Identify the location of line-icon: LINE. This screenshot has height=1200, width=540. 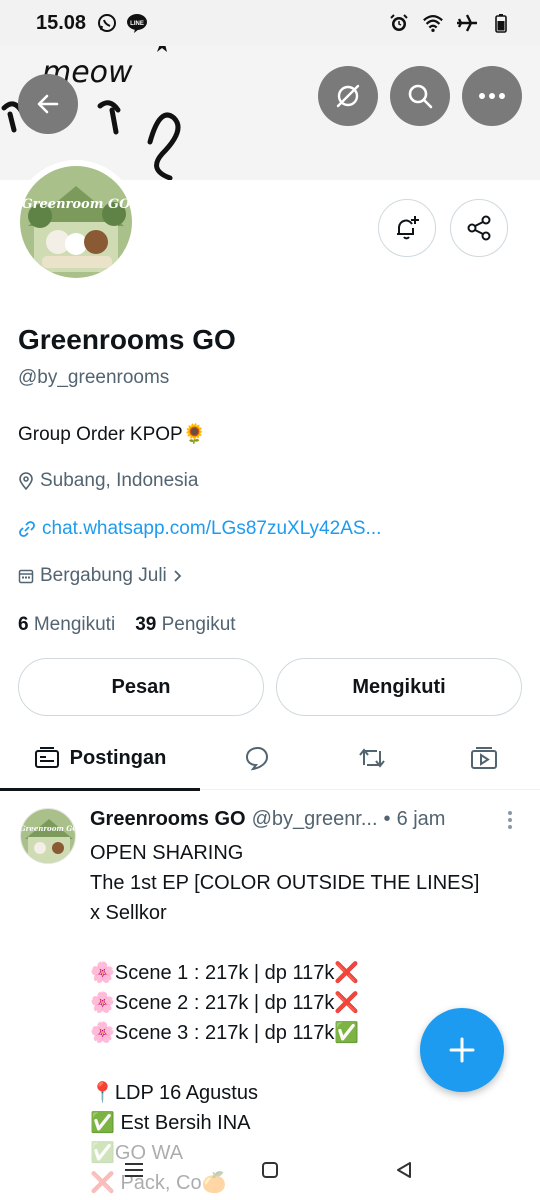
(137, 23).